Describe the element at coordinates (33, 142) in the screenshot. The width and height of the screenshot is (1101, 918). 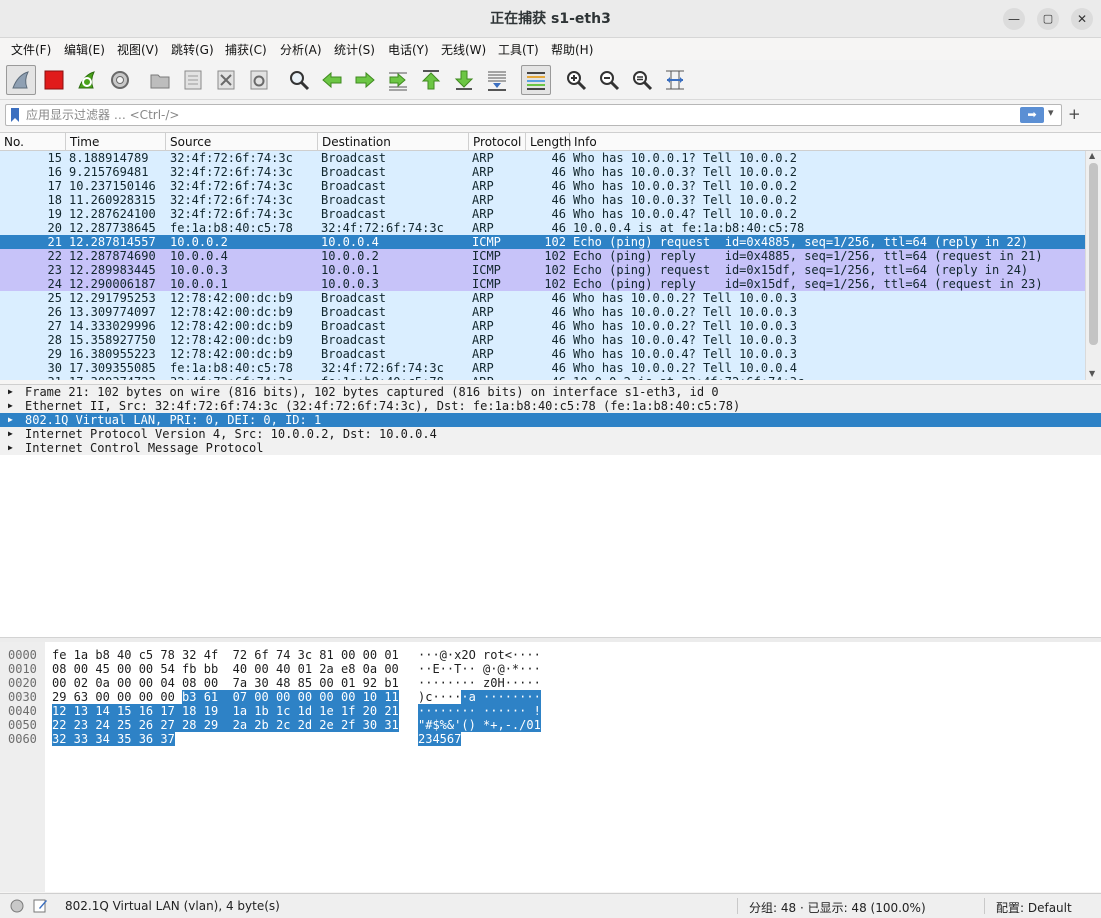
I see `column-no: No.` at that location.